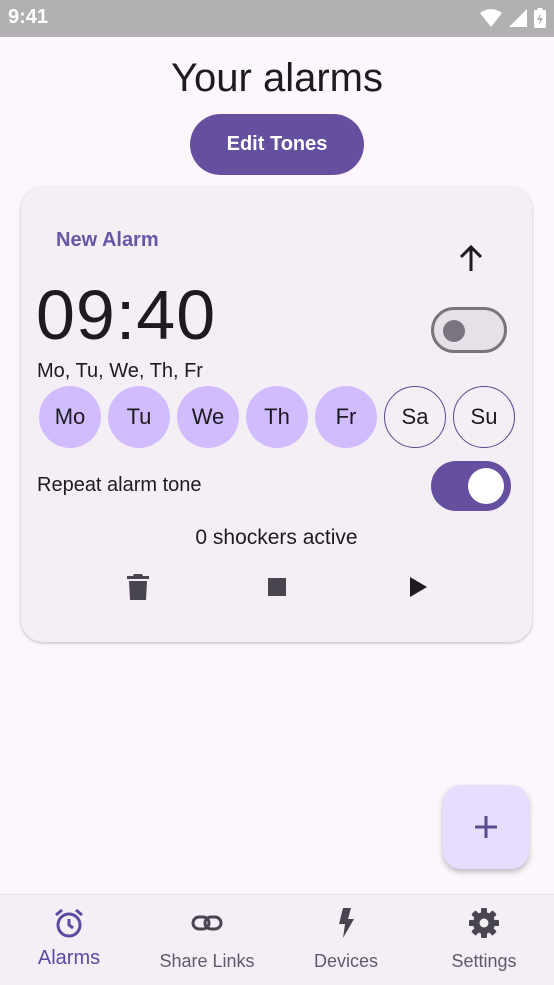 The image size is (554, 985). I want to click on stop-icon, so click(277, 587).